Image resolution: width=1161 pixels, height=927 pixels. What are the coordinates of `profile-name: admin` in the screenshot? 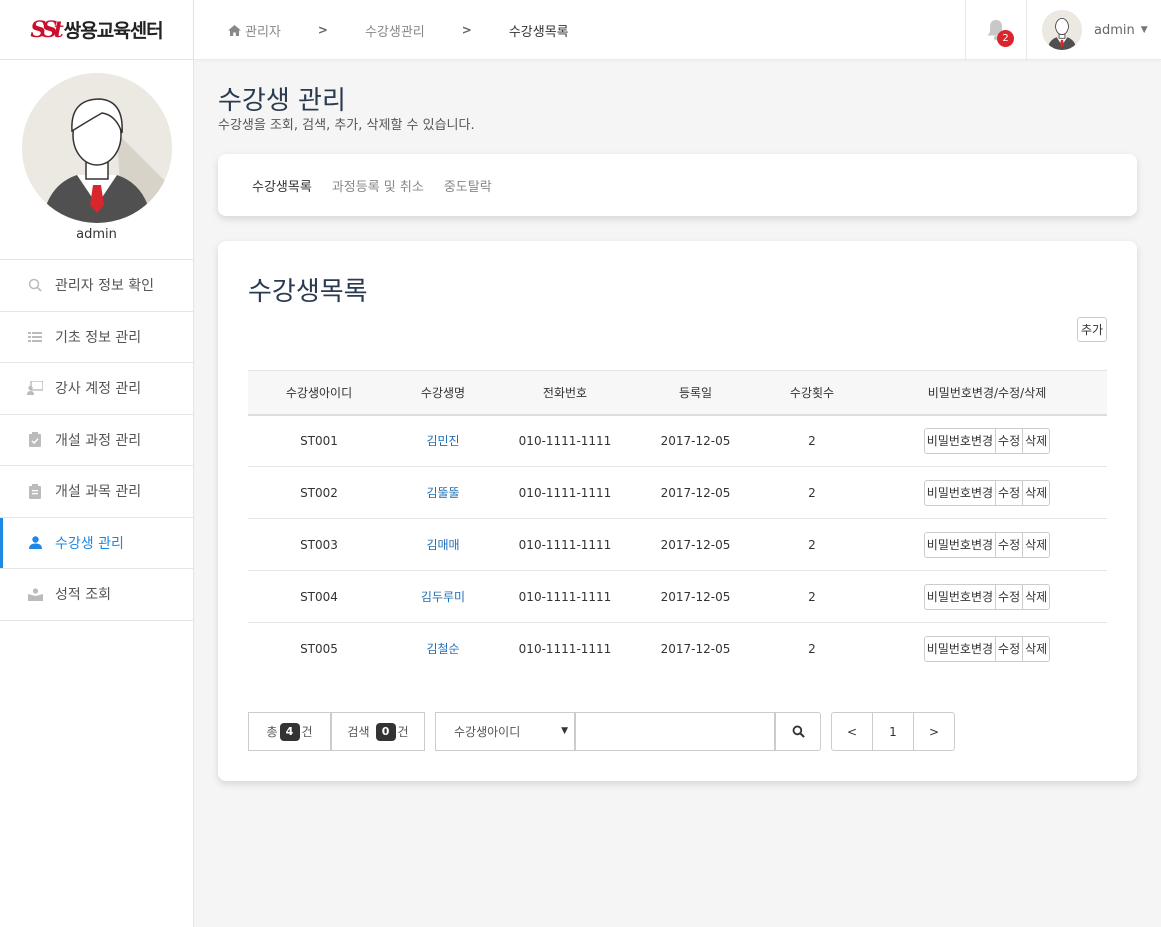 It's located at (96, 234).